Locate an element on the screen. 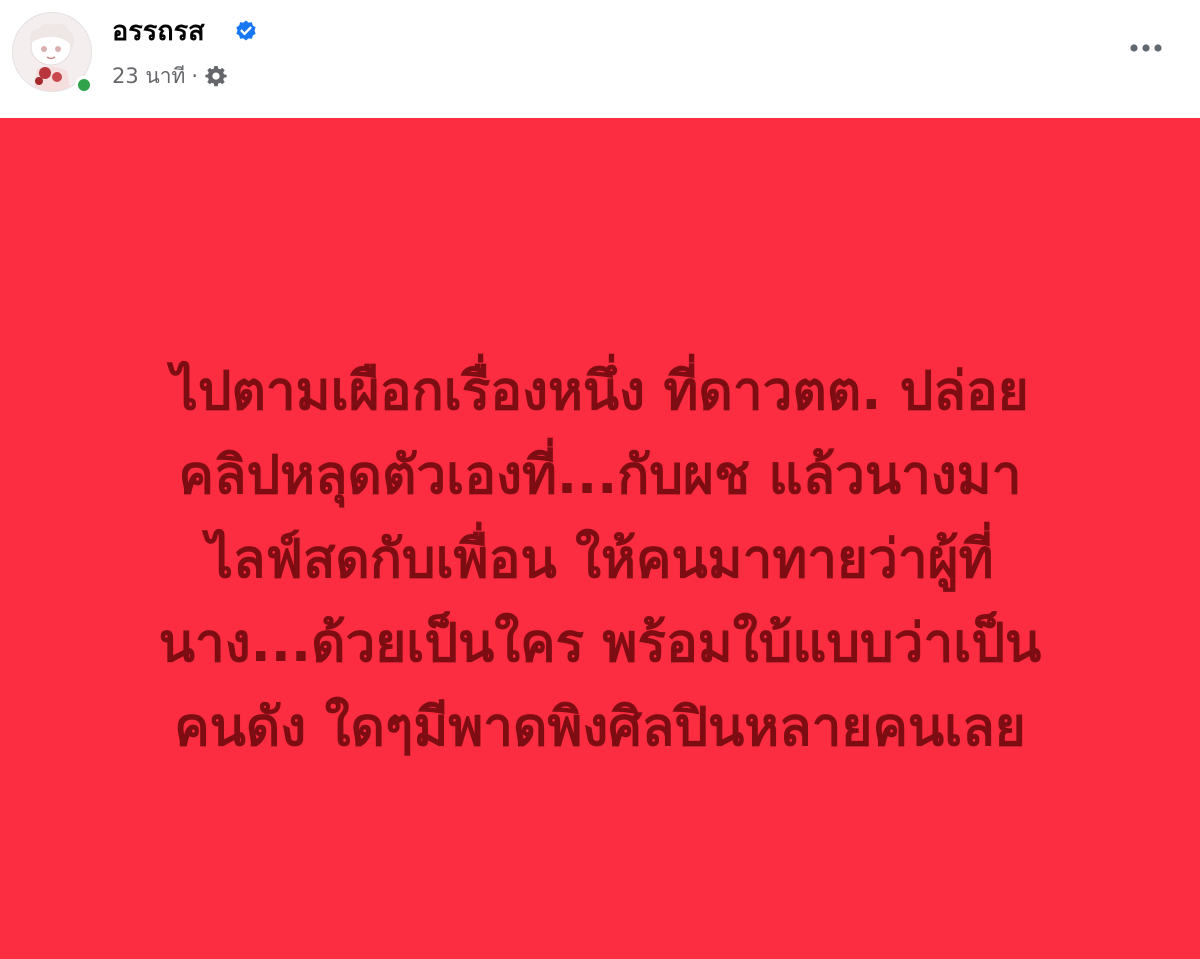 The image size is (1200, 959). post-timestamp: 23 นาที is located at coordinates (148, 76).